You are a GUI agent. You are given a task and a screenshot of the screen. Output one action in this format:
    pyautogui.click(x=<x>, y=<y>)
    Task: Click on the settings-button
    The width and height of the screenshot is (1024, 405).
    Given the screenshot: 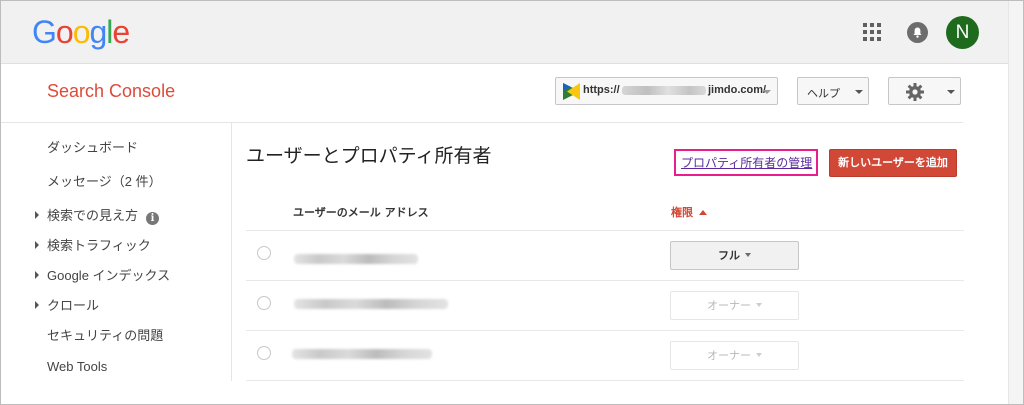 What is the action you would take?
    pyautogui.click(x=924, y=91)
    